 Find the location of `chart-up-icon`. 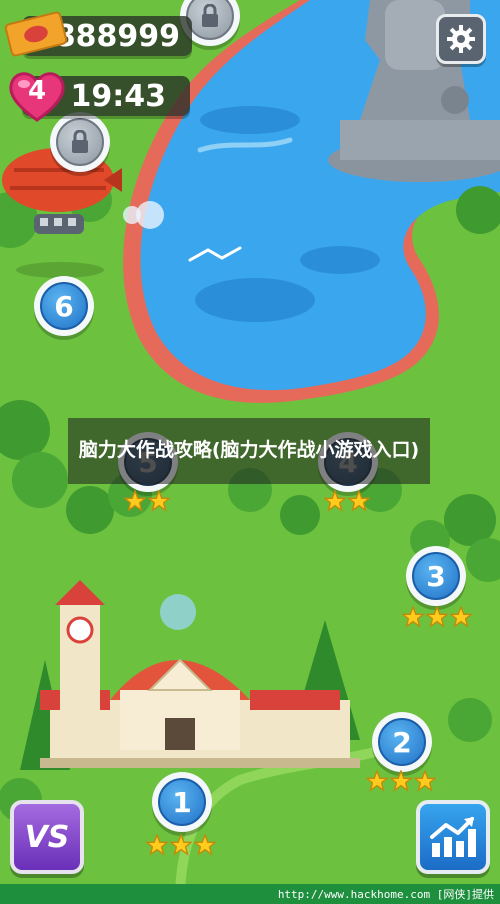

chart-up-icon is located at coordinates (453, 837).